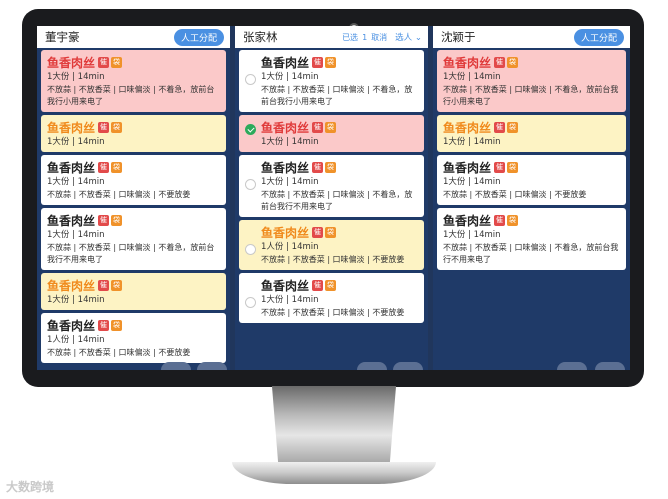  What do you see at coordinates (334, 427) in the screenshot?
I see `monitor-stand-neck` at bounding box center [334, 427].